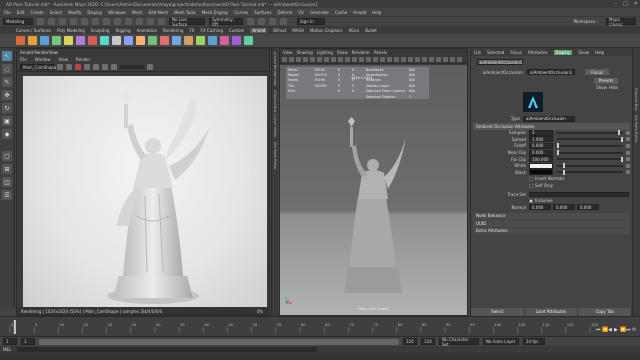 The height and width of the screenshot is (360, 640). Describe the element at coordinates (410, 341) in the screenshot. I see `range-end-field: 120` at that location.